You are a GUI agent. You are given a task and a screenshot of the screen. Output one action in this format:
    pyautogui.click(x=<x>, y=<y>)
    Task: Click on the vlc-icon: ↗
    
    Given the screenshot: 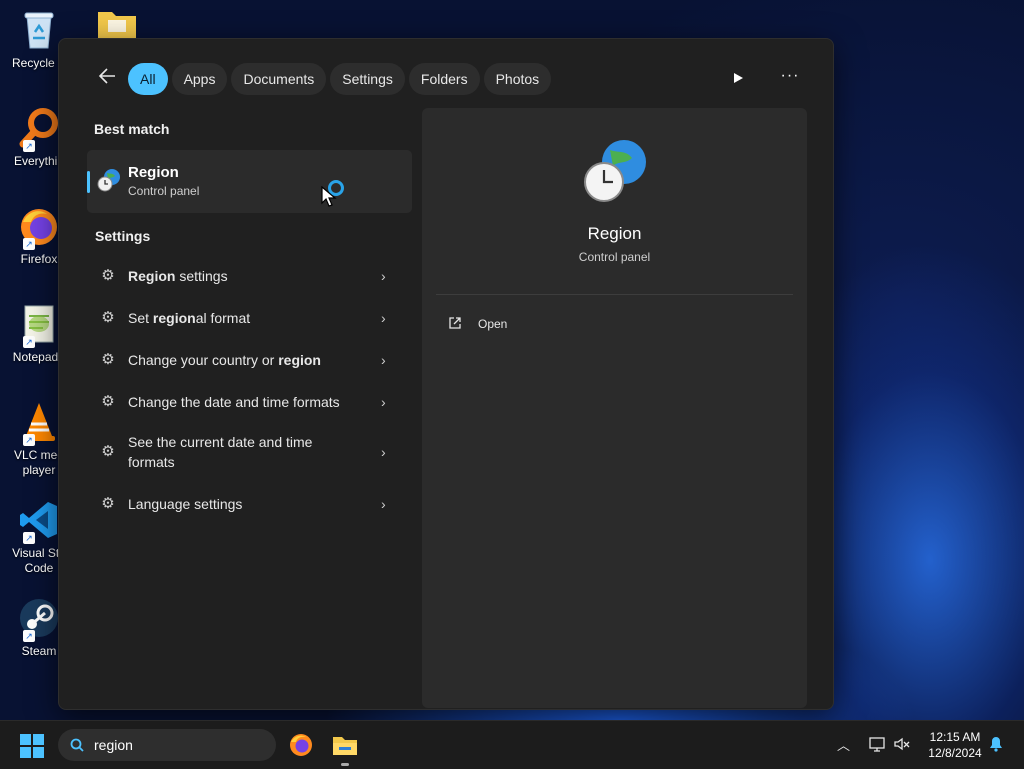 What is the action you would take?
    pyautogui.click(x=39, y=423)
    